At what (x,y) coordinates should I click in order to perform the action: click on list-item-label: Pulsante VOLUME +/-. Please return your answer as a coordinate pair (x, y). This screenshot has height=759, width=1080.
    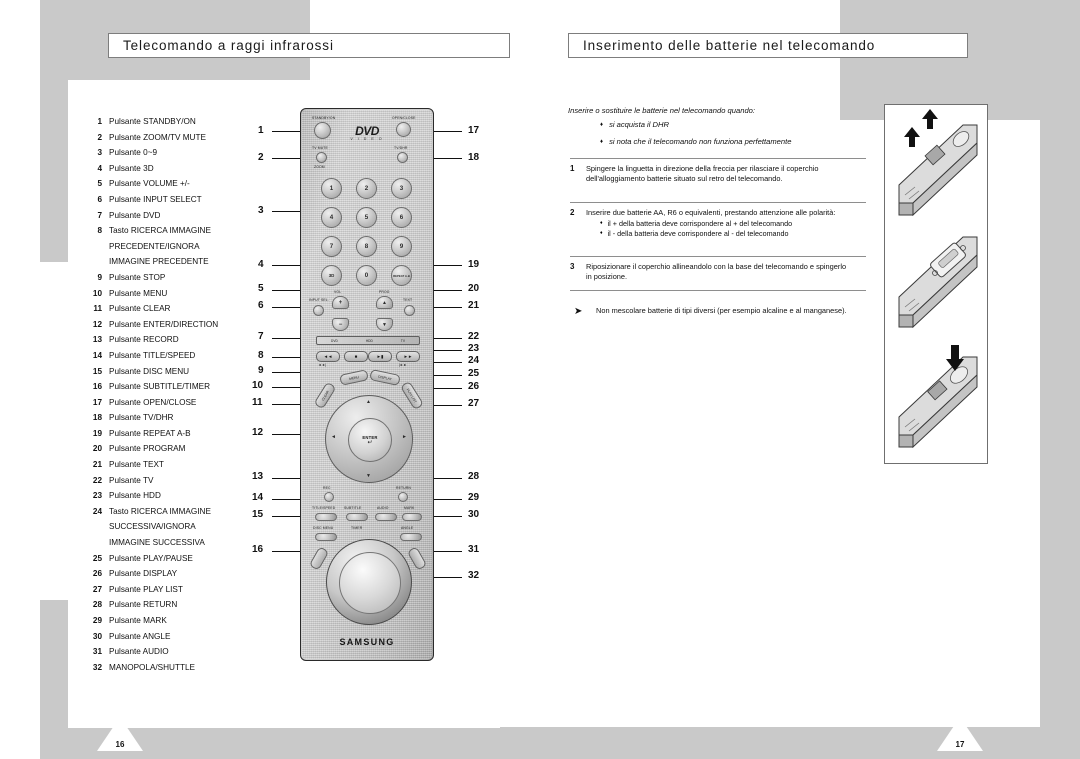
    Looking at the image, I should click on (149, 184).